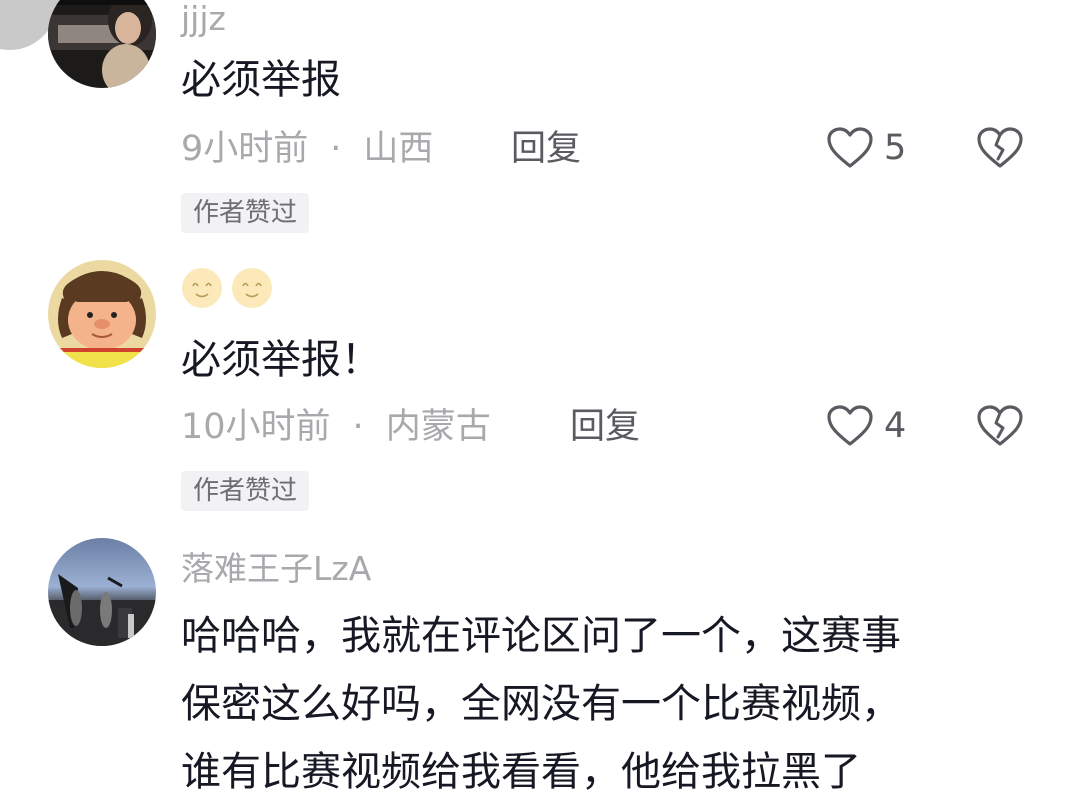  Describe the element at coordinates (245, 149) in the screenshot. I see `timestamp: 9小时前` at that location.